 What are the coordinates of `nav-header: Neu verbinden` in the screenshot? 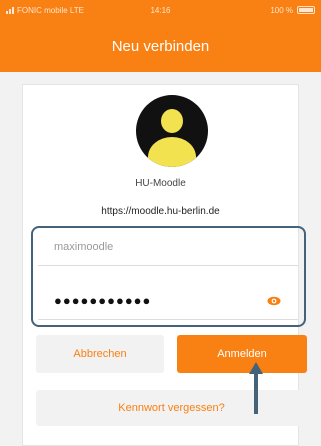 It's located at (160, 46).